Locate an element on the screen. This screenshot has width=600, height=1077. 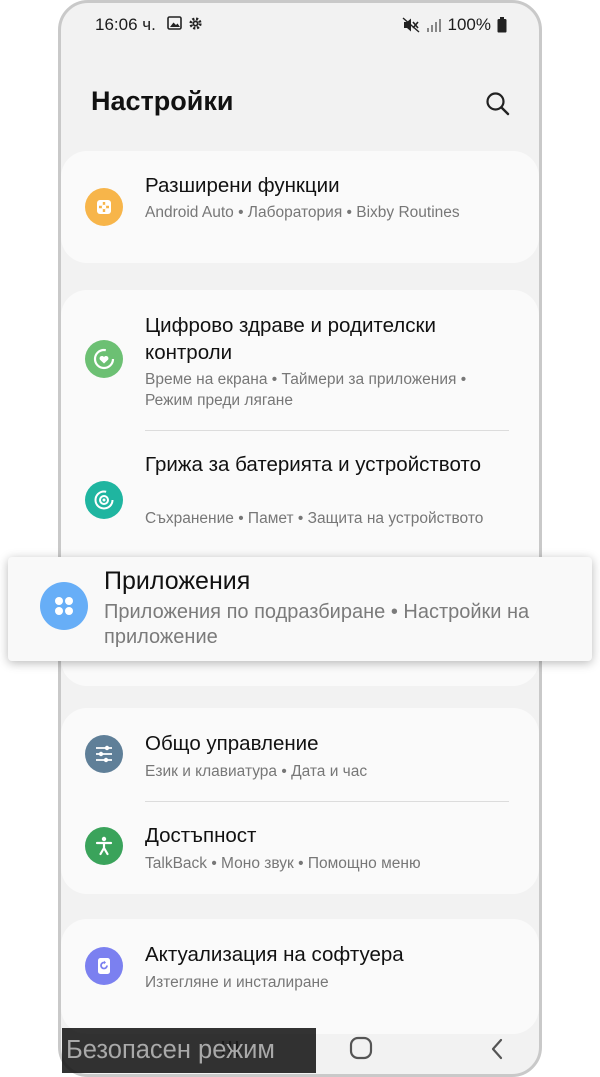
settings-gear-icon is located at coordinates (195, 23).